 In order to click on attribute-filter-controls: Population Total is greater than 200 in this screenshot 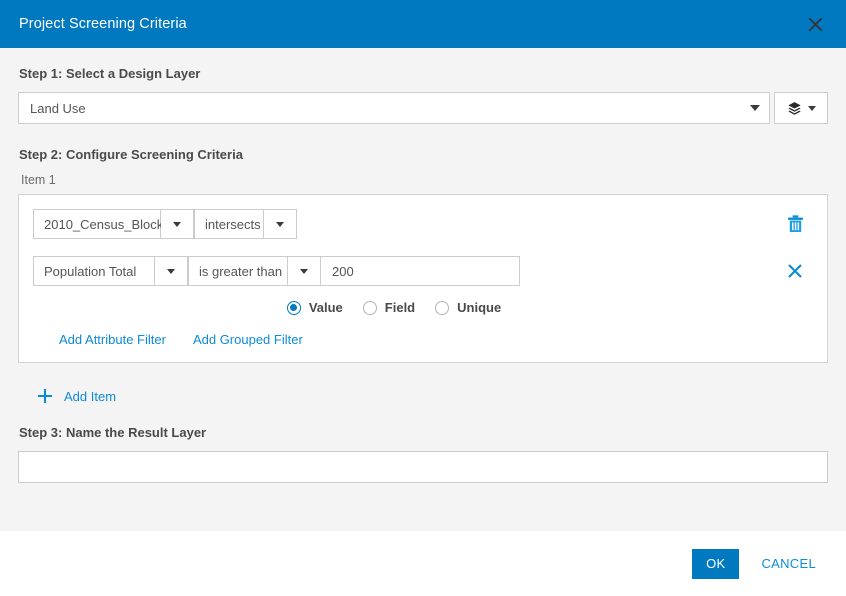, I will do `click(276, 271)`.